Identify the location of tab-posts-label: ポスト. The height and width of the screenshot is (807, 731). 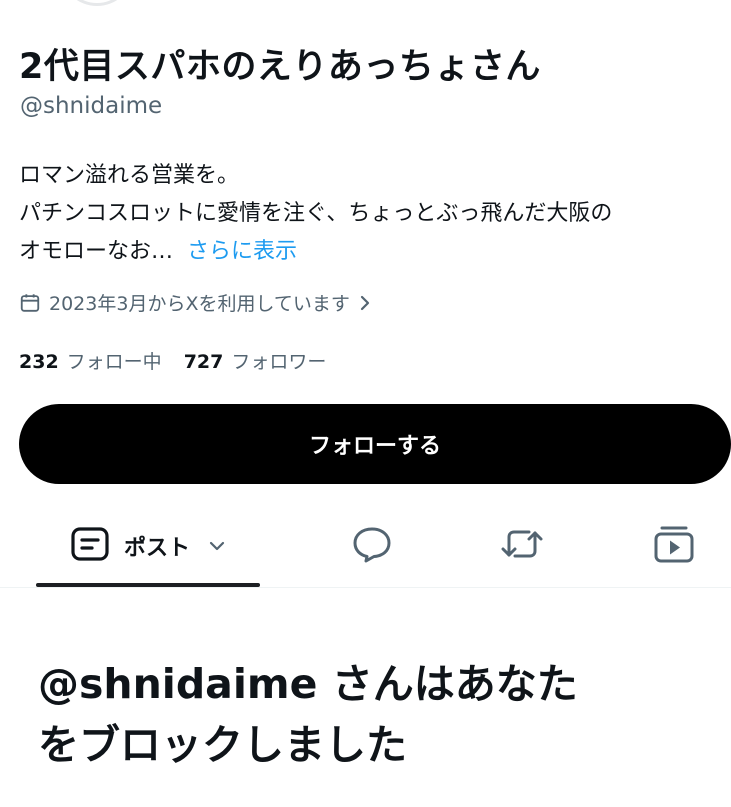
(156, 548).